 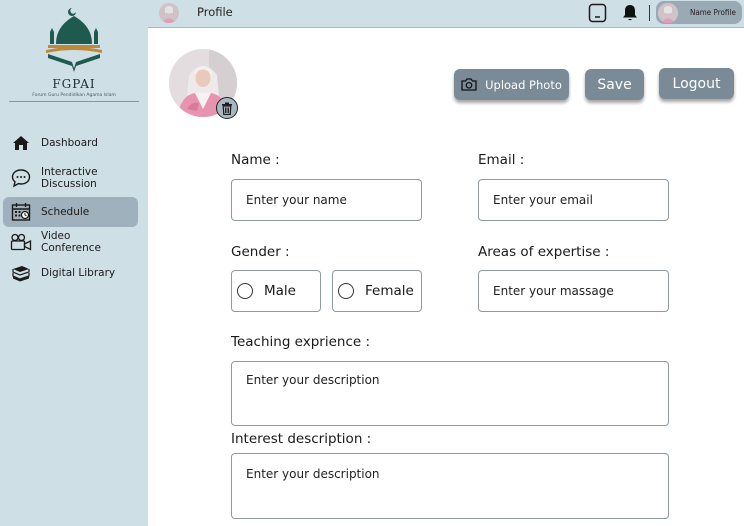 I want to click on delete-photo-button, so click(x=227, y=108).